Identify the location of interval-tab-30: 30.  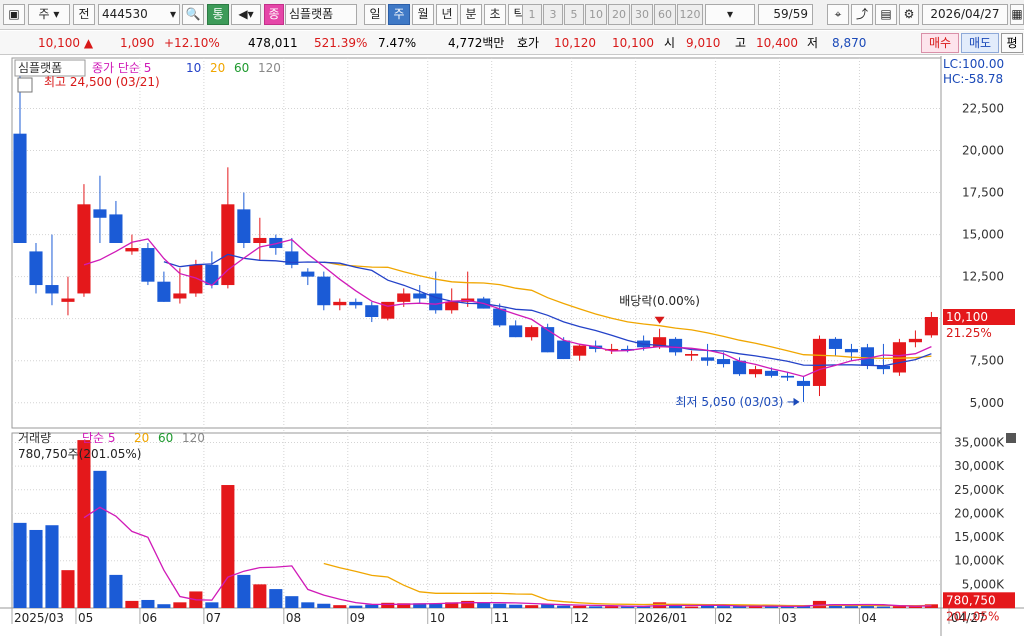
(642, 14).